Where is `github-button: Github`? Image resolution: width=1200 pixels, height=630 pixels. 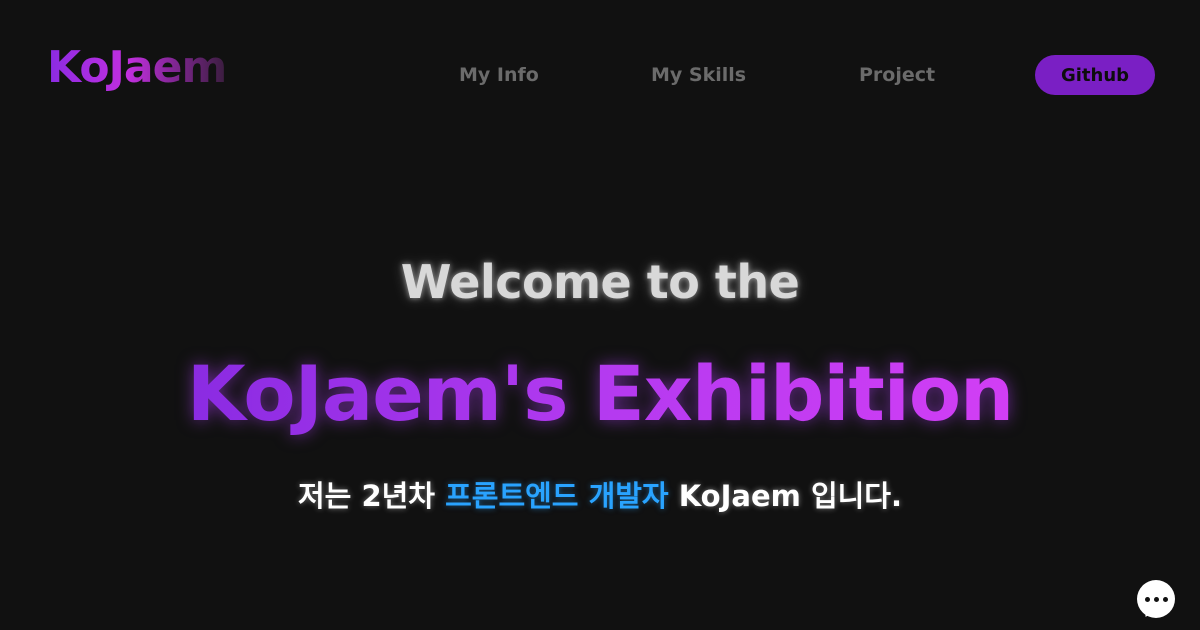
github-button: Github is located at coordinates (1095, 75).